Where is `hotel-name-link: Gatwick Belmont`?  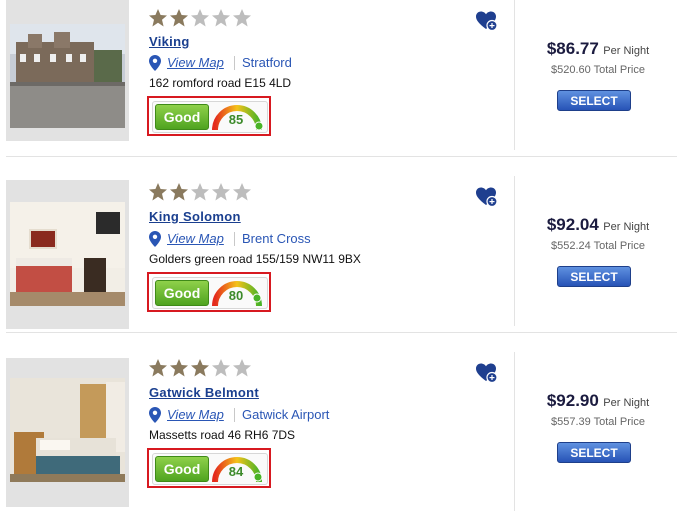 hotel-name-link: Gatwick Belmont is located at coordinates (204, 392).